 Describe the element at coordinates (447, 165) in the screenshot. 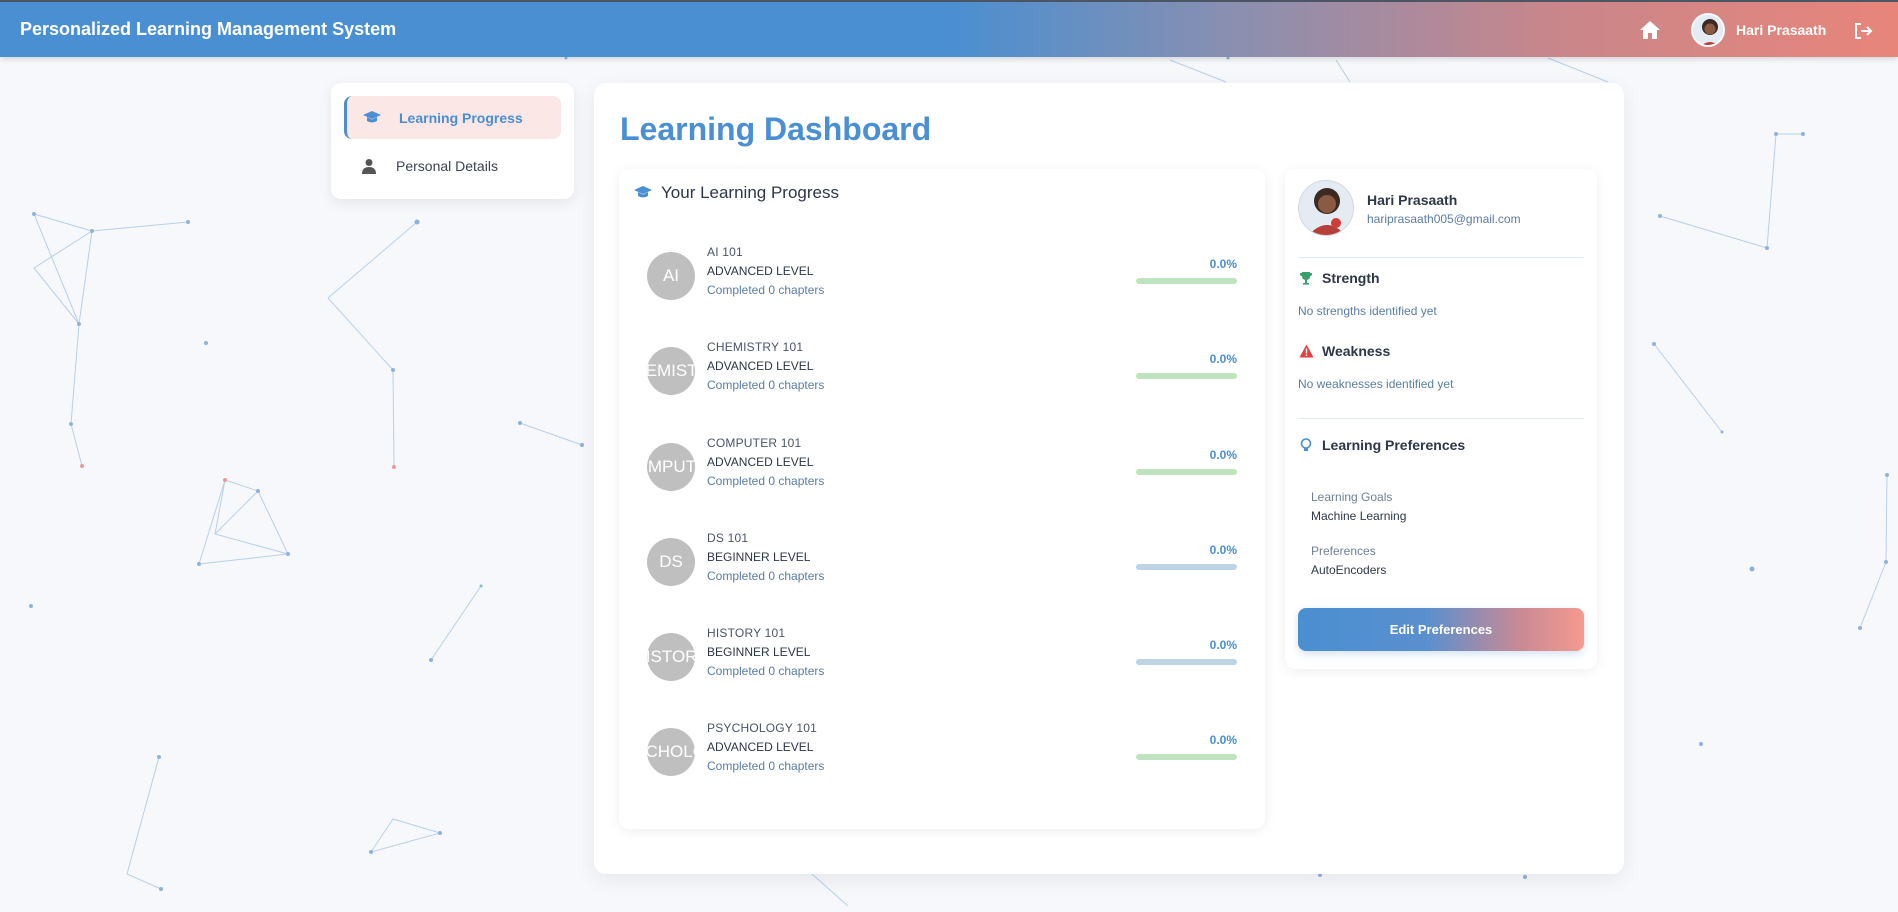

I see `sidebar-item-label: Personal Details` at that location.